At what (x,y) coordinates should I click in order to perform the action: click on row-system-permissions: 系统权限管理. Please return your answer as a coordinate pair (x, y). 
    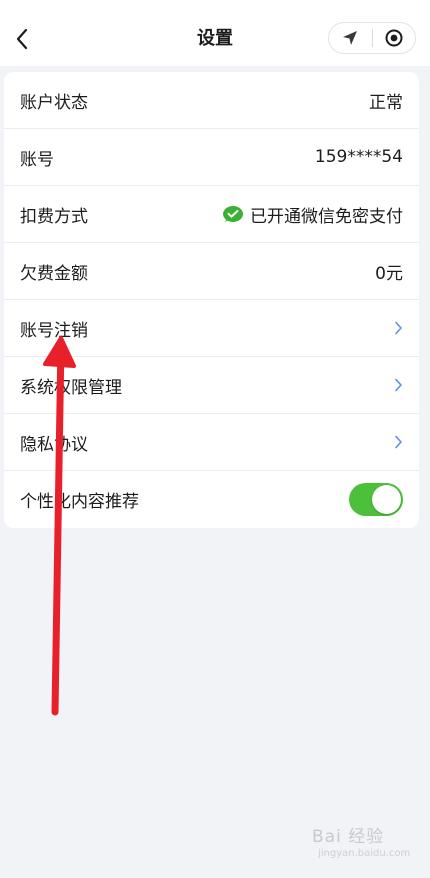
    Looking at the image, I should click on (211, 385).